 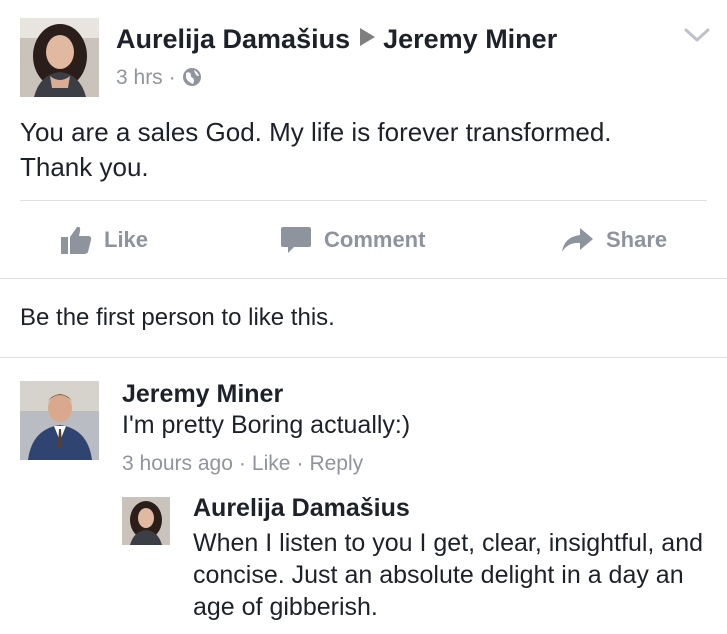 What do you see at coordinates (177, 317) in the screenshot?
I see `likes-summary: Be the first person to like this.` at bounding box center [177, 317].